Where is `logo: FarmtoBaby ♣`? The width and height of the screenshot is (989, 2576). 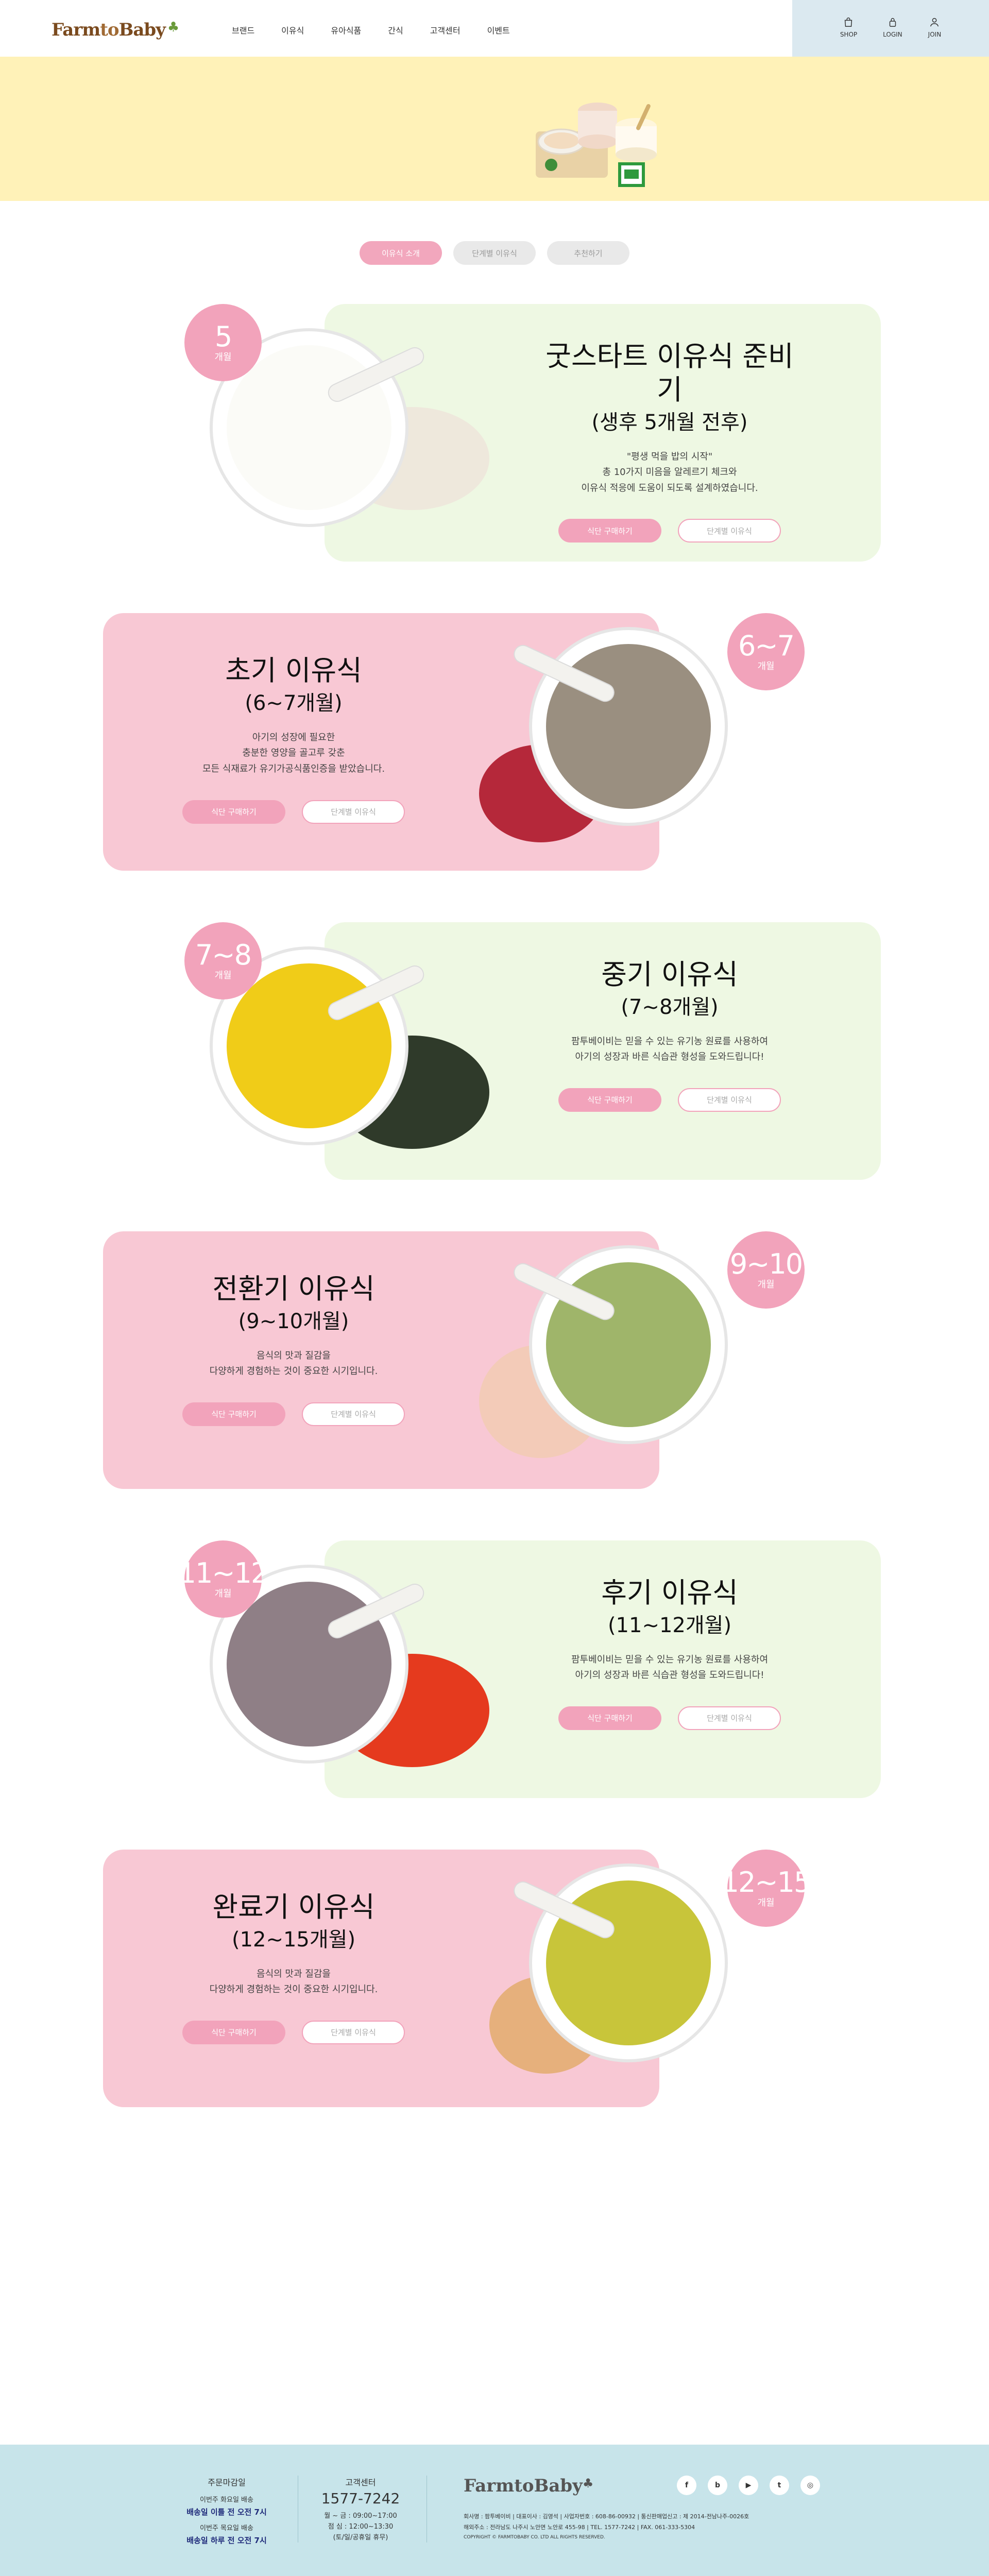
logo: FarmtoBaby ♣ is located at coordinates (115, 30).